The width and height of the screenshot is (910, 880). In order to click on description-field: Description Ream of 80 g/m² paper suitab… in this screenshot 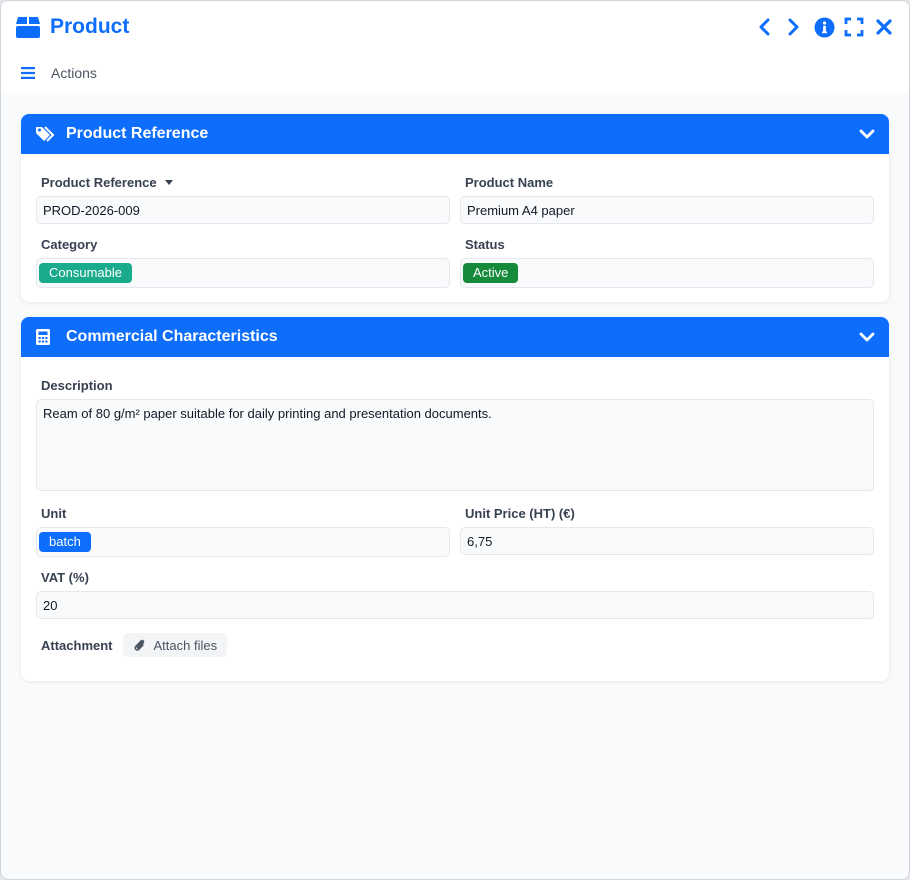, I will do `click(455, 434)`.